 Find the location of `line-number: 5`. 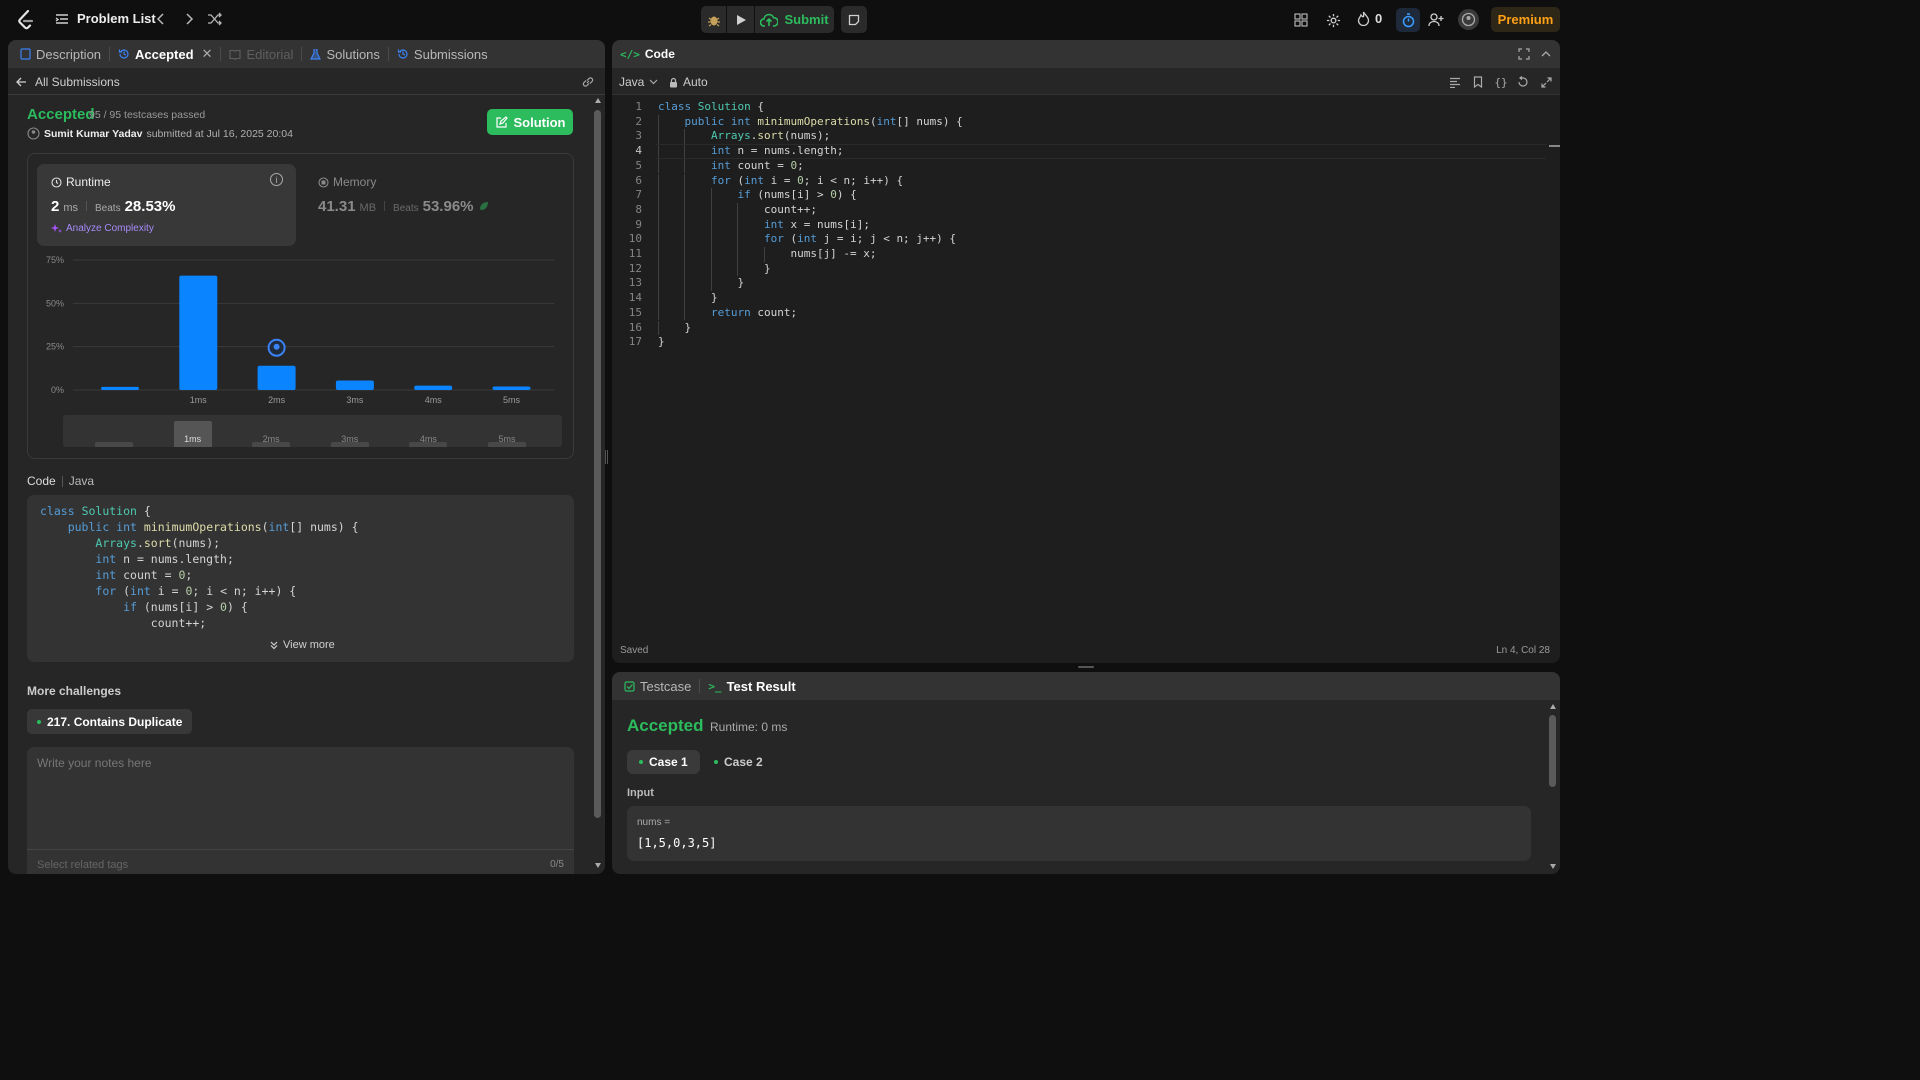

line-number: 5 is located at coordinates (638, 165).